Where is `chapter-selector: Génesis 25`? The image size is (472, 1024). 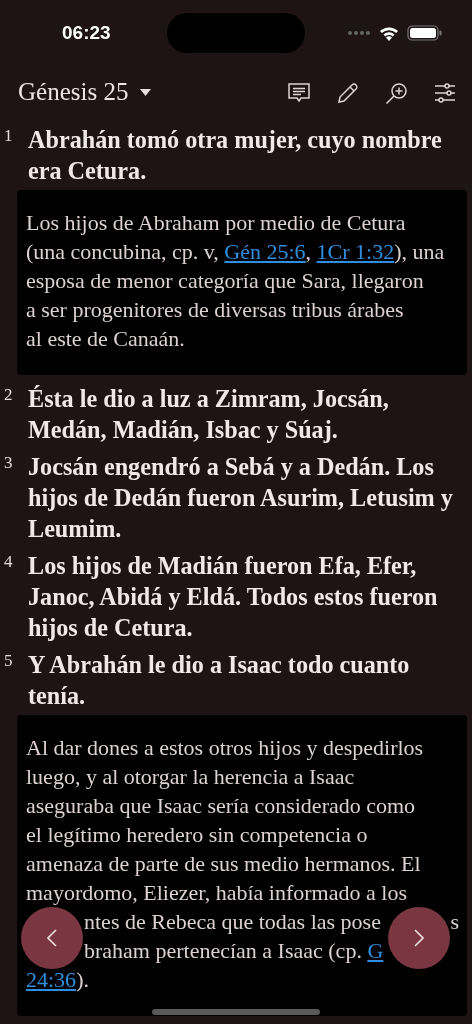 chapter-selector: Génesis 25 is located at coordinates (85, 92).